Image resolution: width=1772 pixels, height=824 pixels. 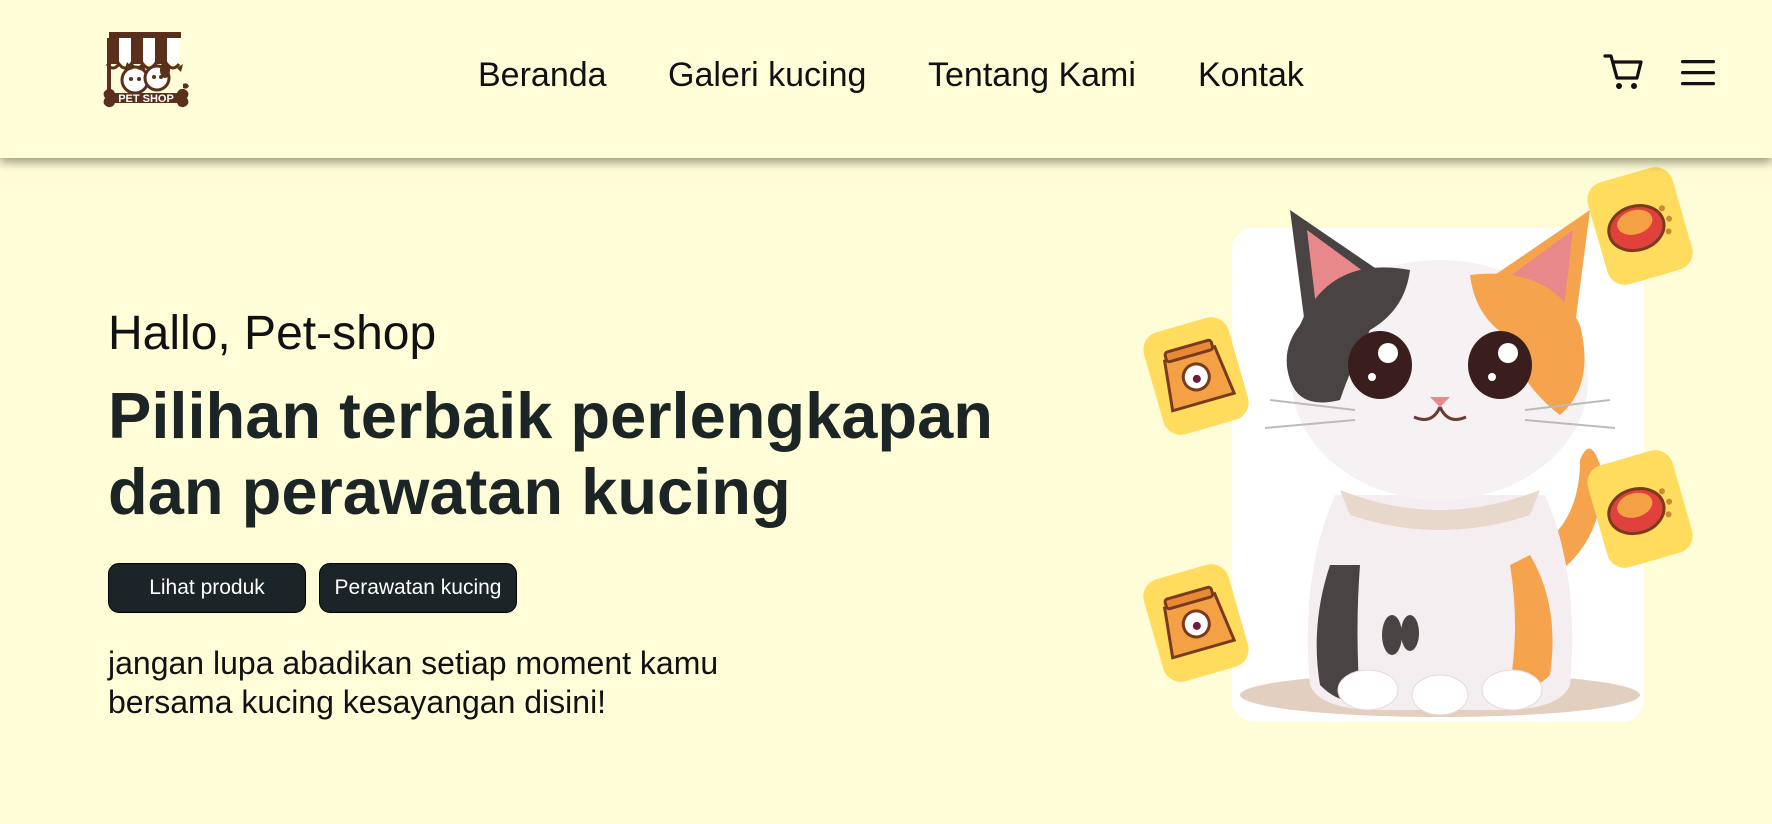 What do you see at coordinates (767, 75) in the screenshot?
I see `nav-link-galeri-kucing: Galeri kucing` at bounding box center [767, 75].